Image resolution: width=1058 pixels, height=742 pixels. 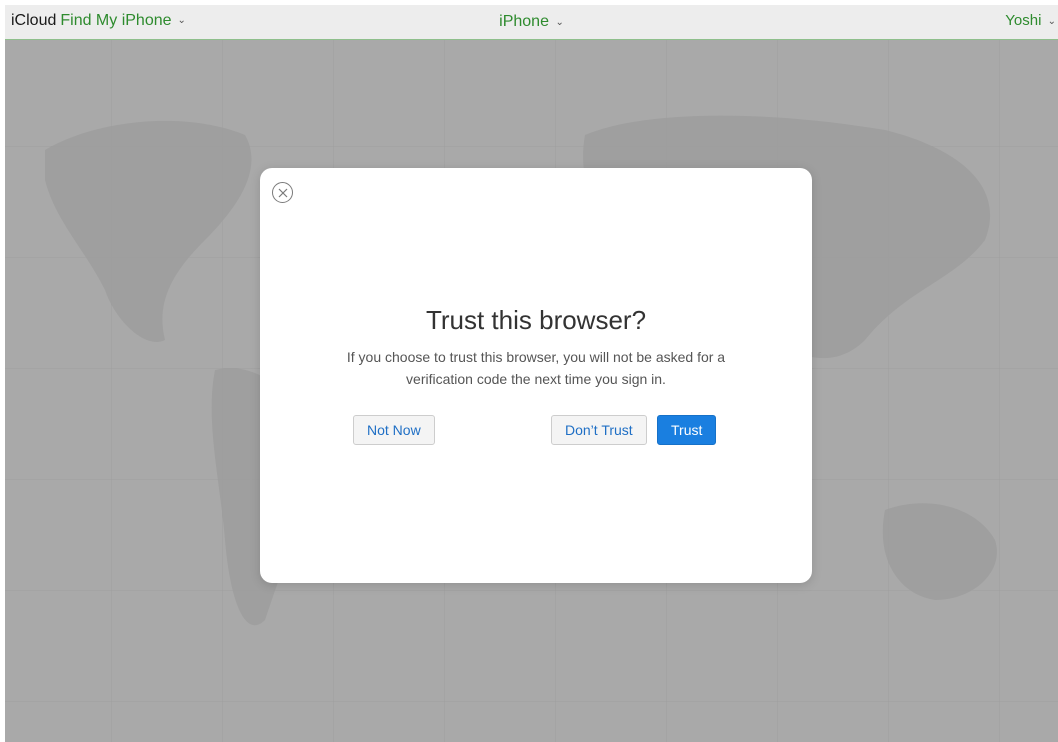 I want to click on not-now-button: Not Now, so click(x=394, y=430).